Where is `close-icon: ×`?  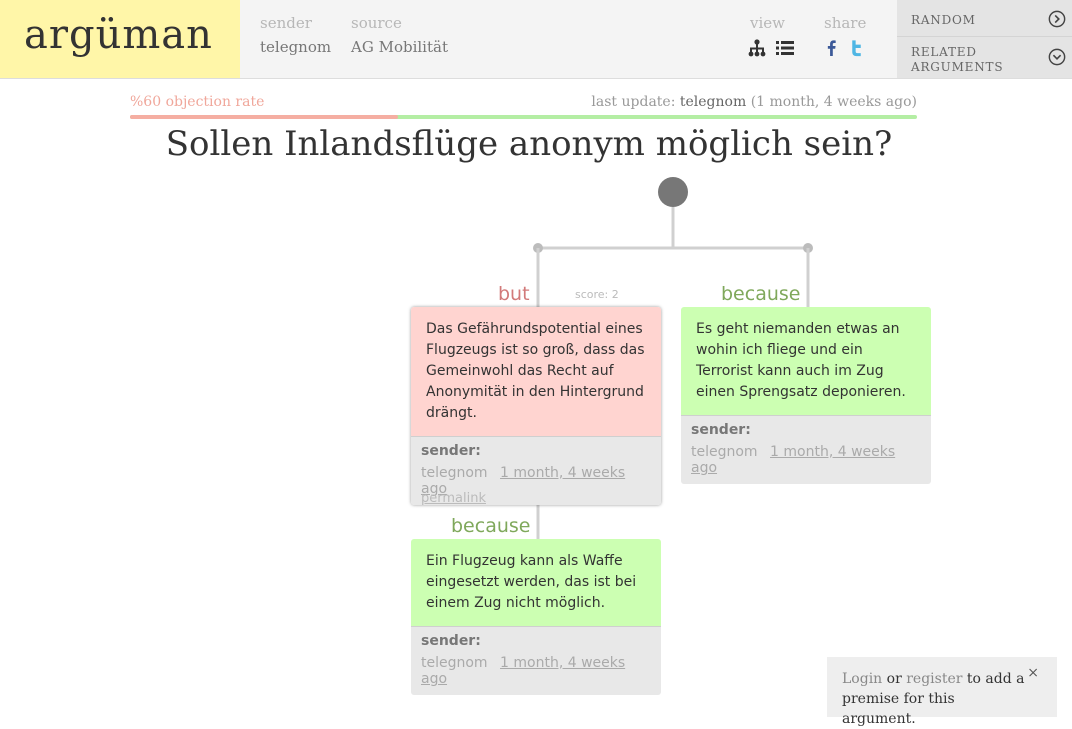 close-icon: × is located at coordinates (1033, 673).